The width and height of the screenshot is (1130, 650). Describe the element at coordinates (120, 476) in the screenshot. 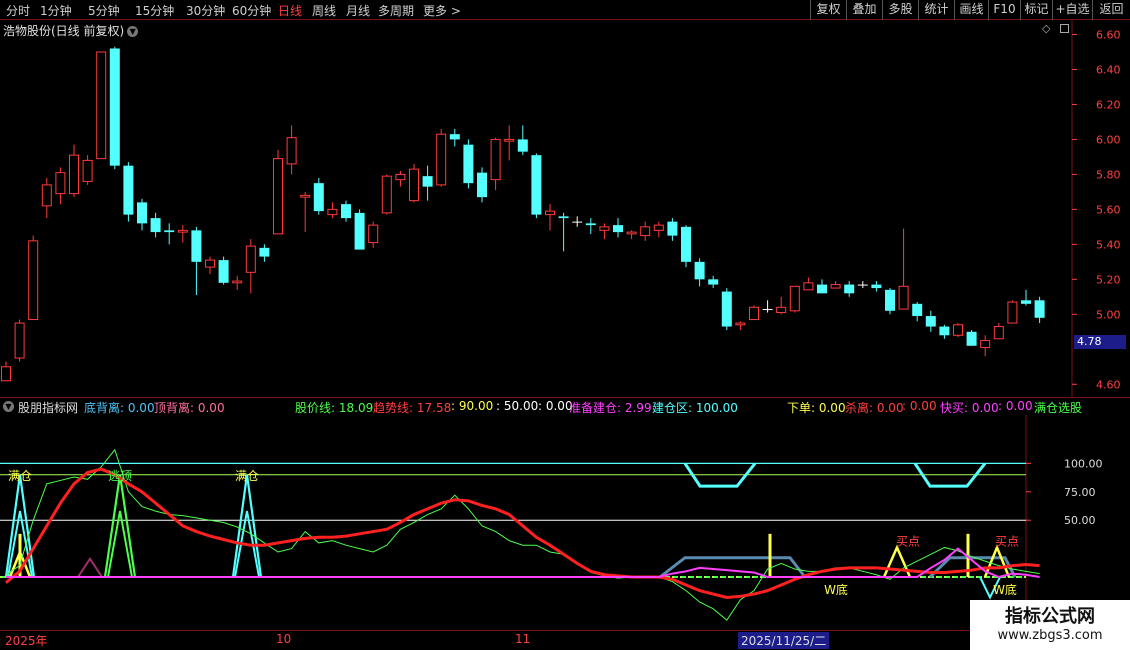

I see `escape-top-label: 逃顶` at that location.